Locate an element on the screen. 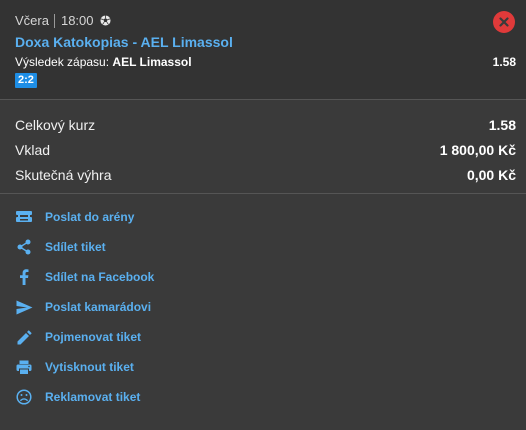 The width and height of the screenshot is (526, 430). score-badge: 2:2 is located at coordinates (26, 80).